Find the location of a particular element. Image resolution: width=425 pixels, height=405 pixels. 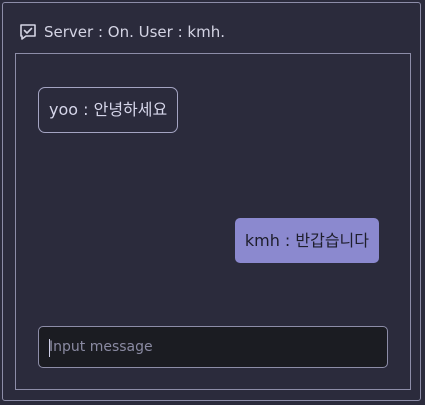

message-input-container is located at coordinates (213, 347).